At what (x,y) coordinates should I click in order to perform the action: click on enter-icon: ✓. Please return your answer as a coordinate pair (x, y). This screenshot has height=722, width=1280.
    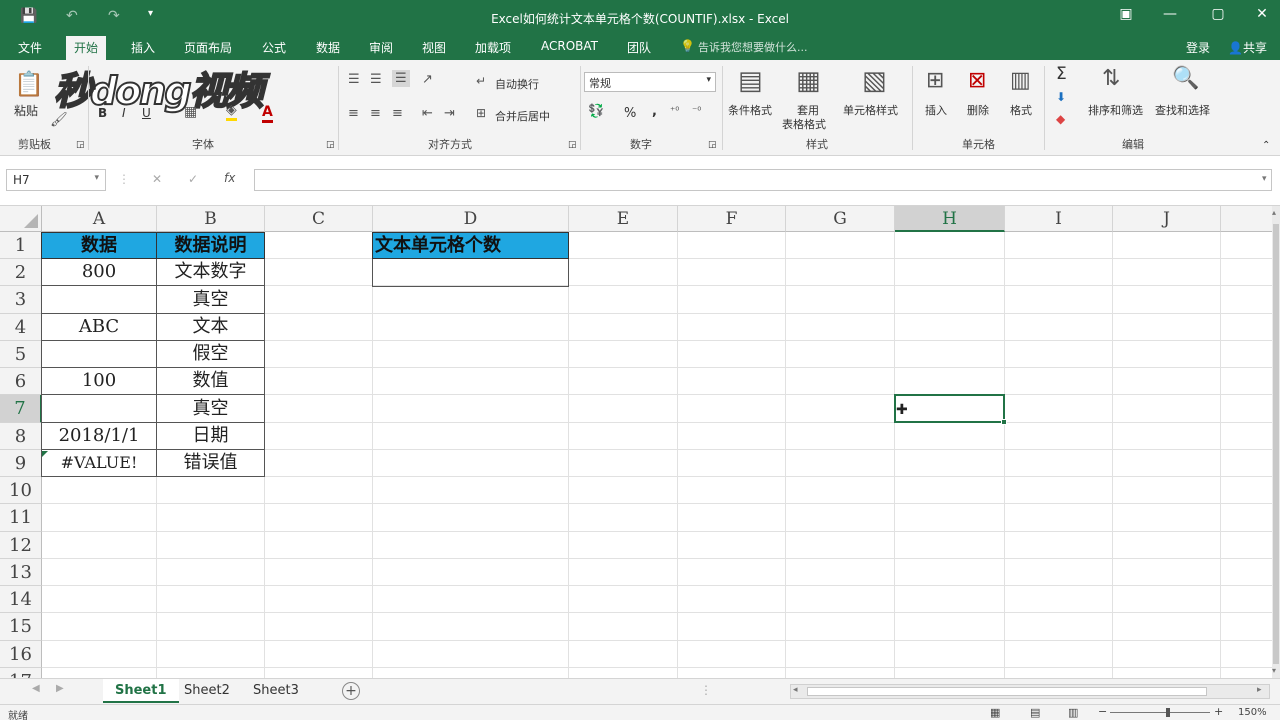
    Looking at the image, I should click on (193, 179).